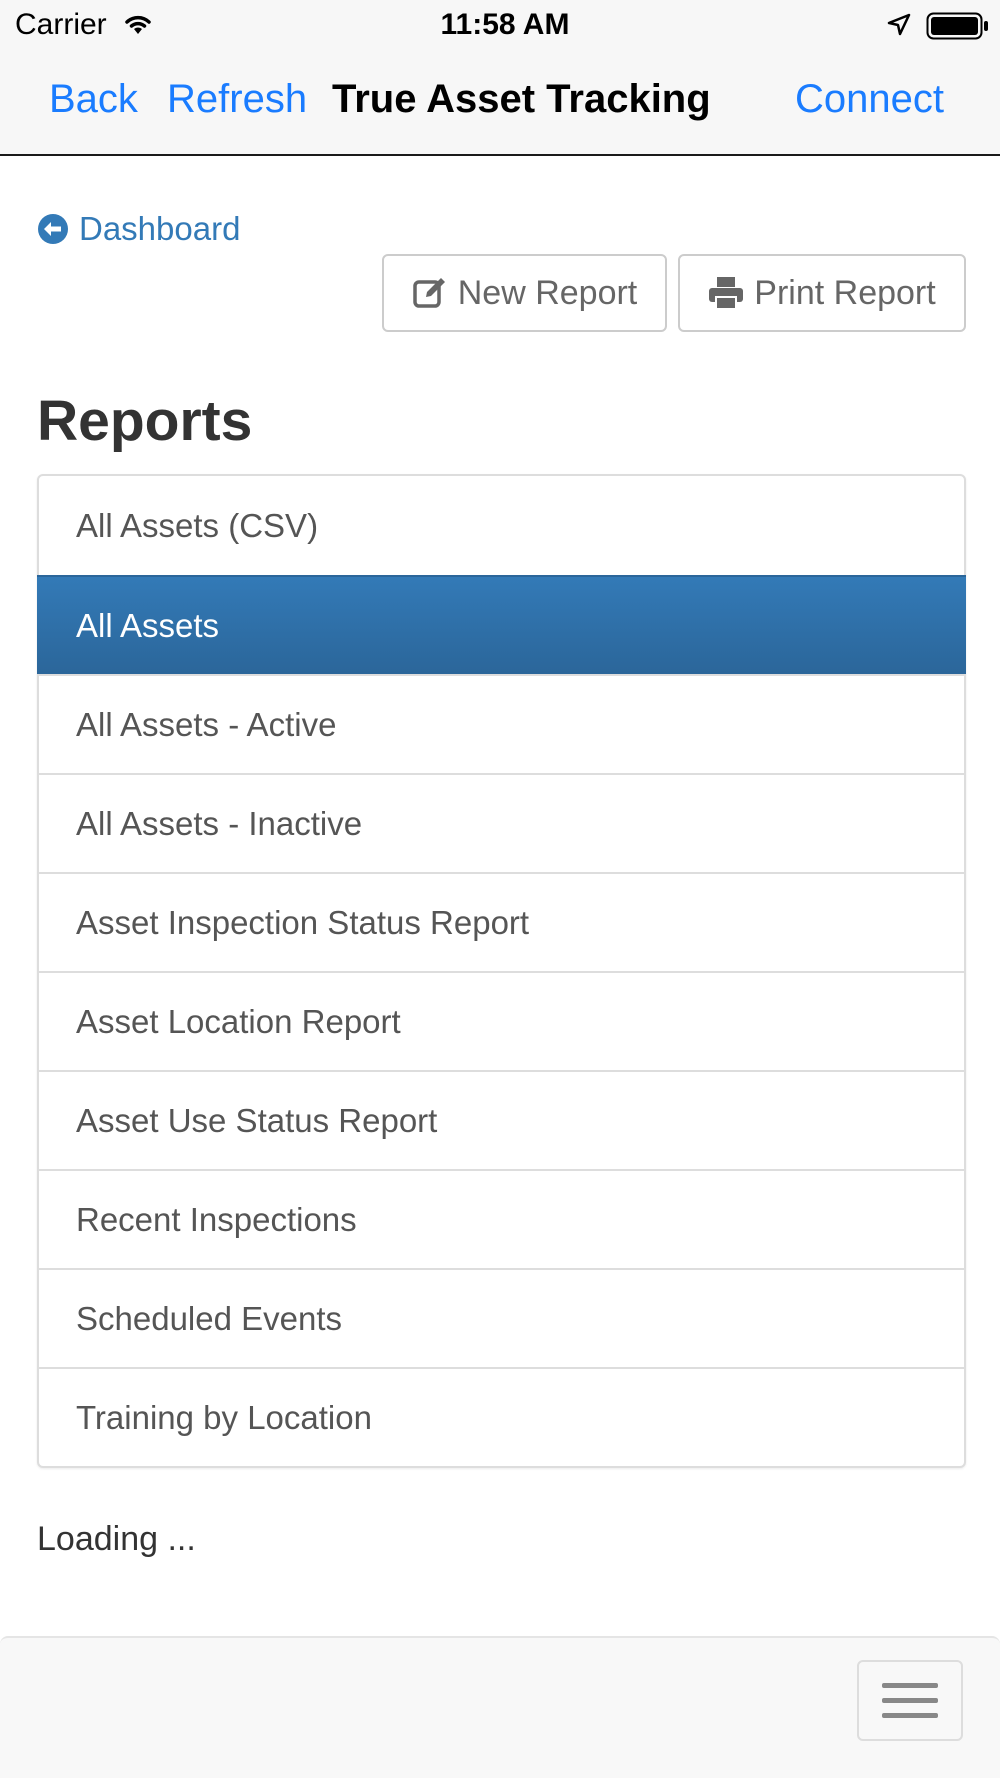  Describe the element at coordinates (145, 421) in the screenshot. I see `page-title: Reports` at that location.